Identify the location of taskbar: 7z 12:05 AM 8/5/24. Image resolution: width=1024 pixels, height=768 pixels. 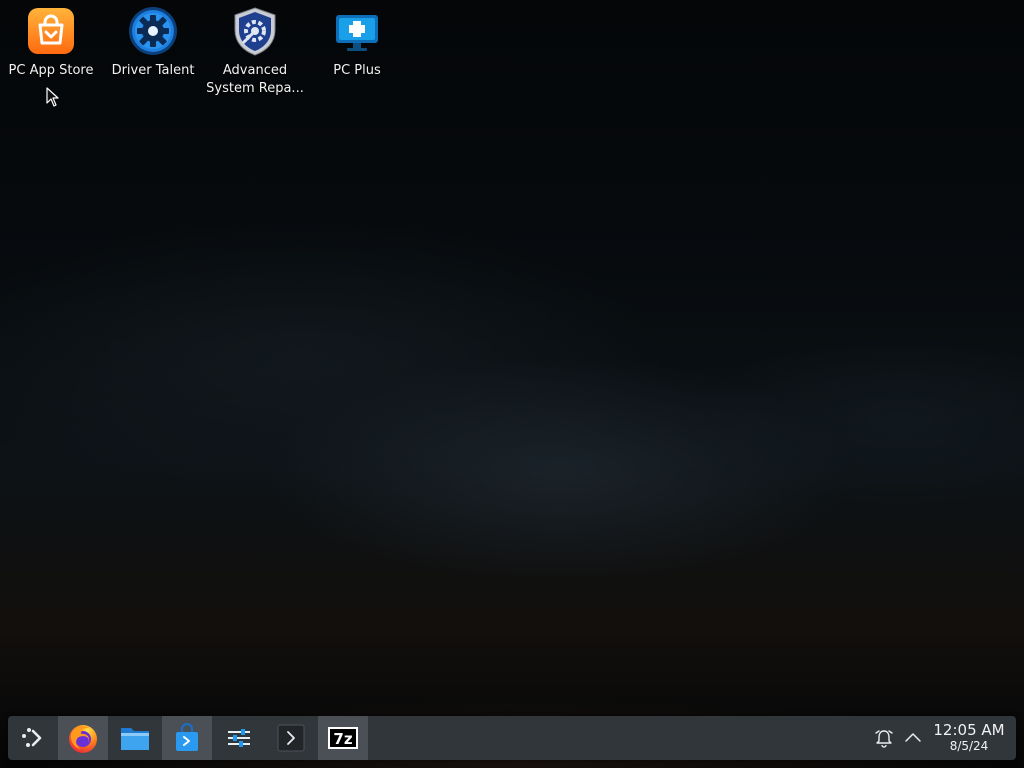
(512, 738).